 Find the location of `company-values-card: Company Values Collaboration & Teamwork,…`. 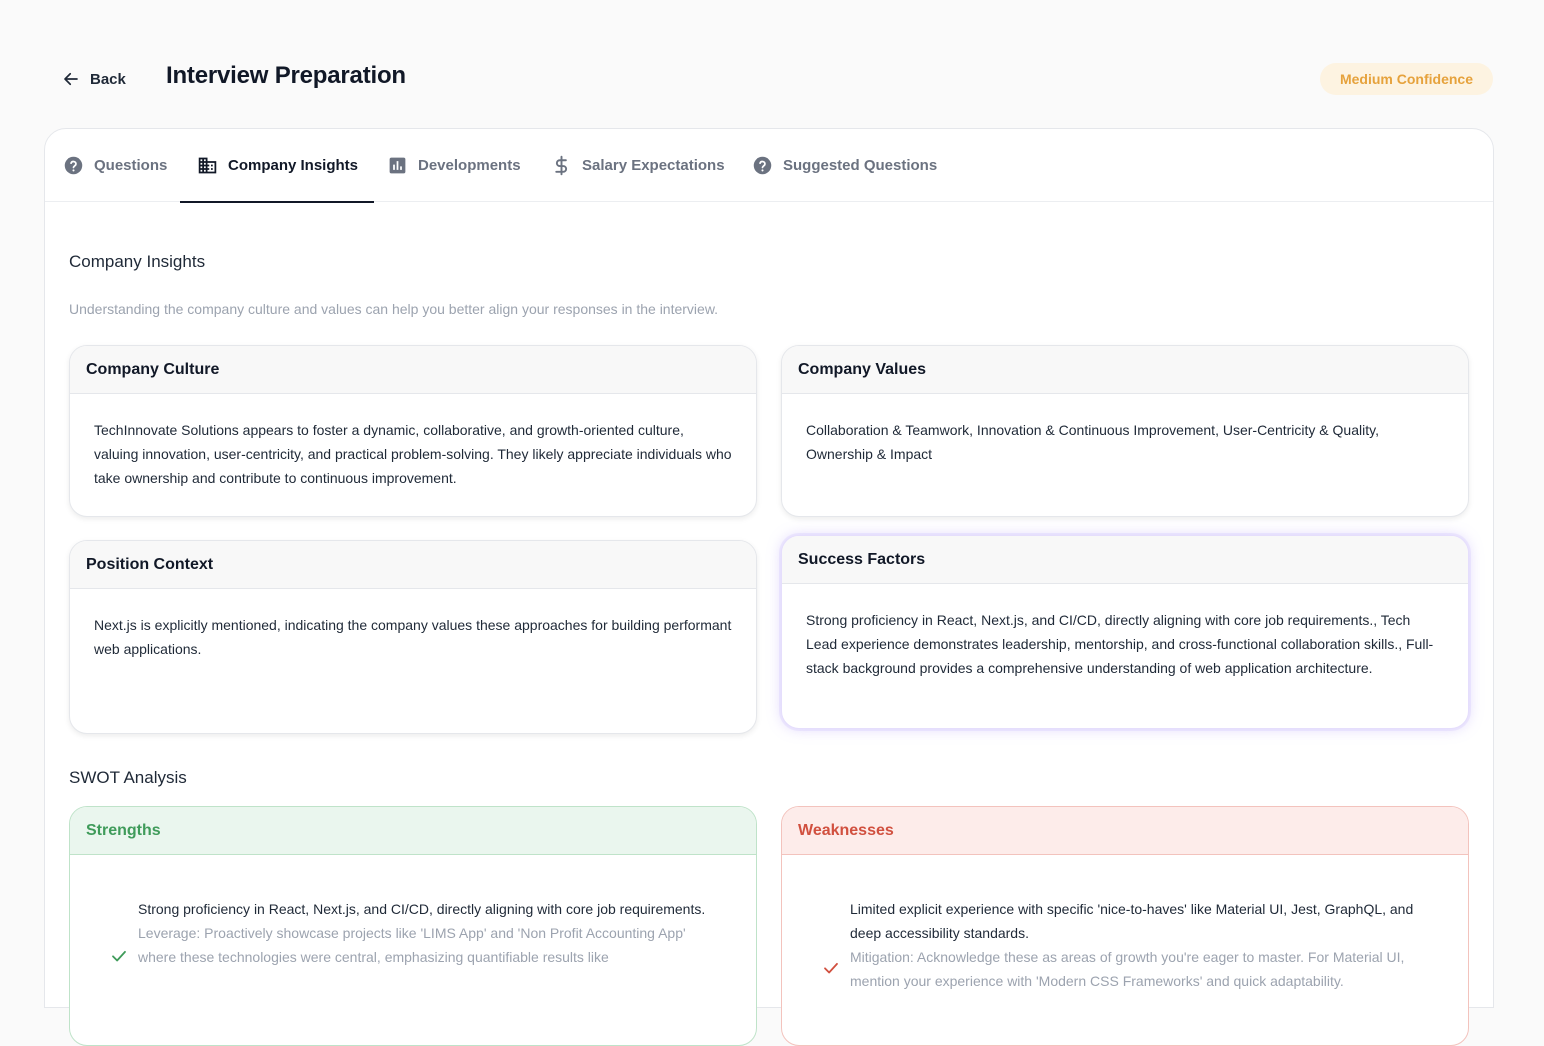

company-values-card: Company Values Collaboration & Teamwork,… is located at coordinates (1125, 431).